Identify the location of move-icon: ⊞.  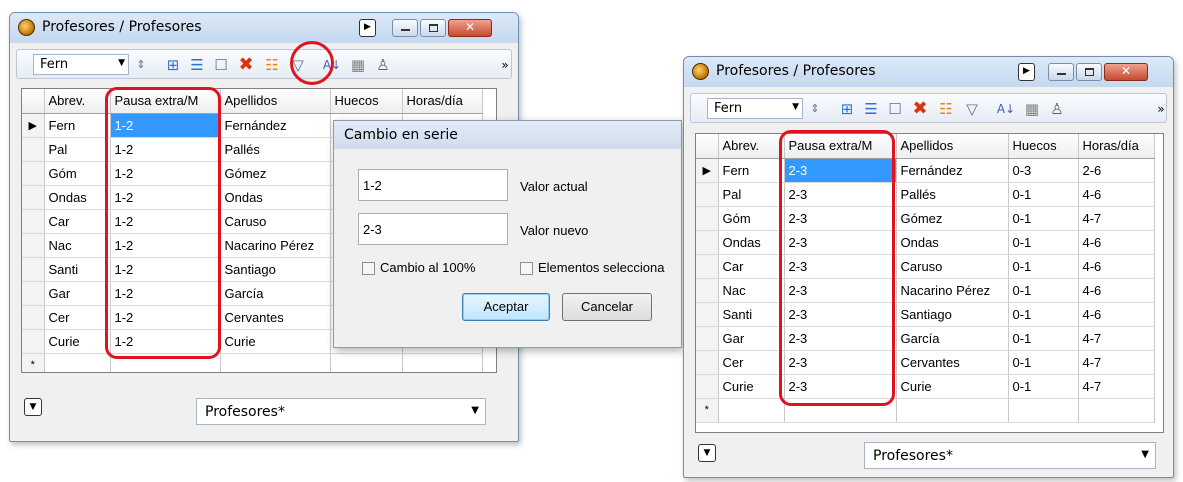
(847, 109).